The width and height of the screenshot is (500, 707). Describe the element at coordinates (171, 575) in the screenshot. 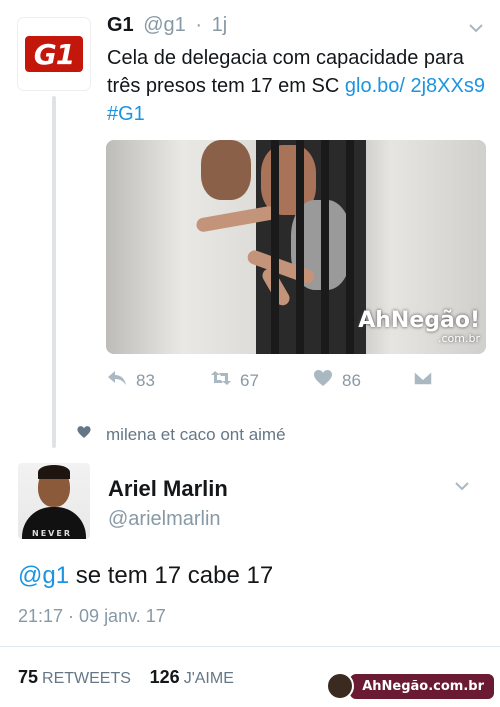

I see `tweet2-body: se tem 17 cabe 17` at that location.